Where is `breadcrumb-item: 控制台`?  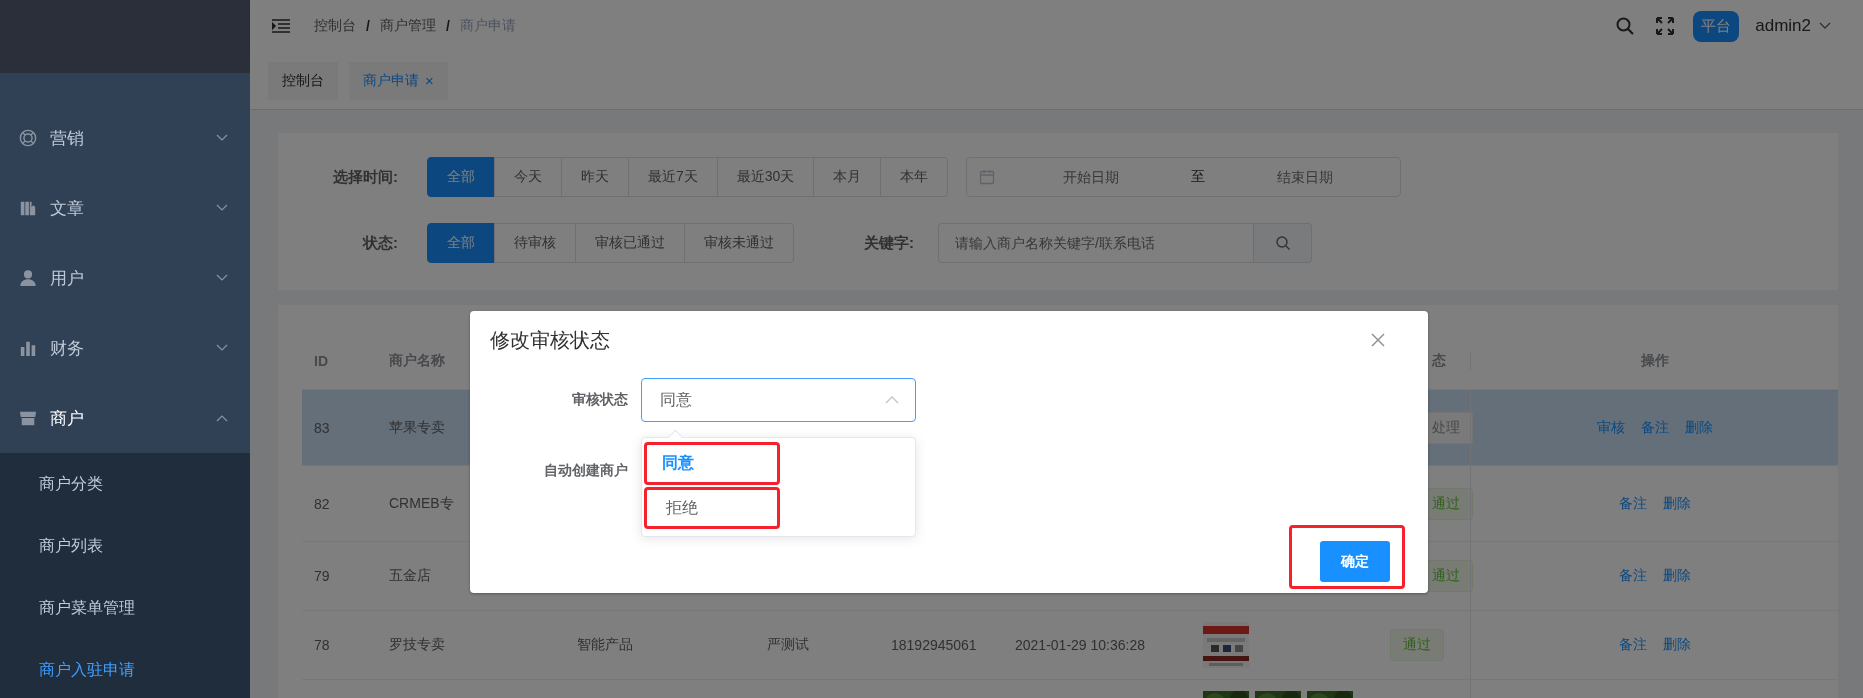
breadcrumb-item: 控制台 is located at coordinates (335, 26).